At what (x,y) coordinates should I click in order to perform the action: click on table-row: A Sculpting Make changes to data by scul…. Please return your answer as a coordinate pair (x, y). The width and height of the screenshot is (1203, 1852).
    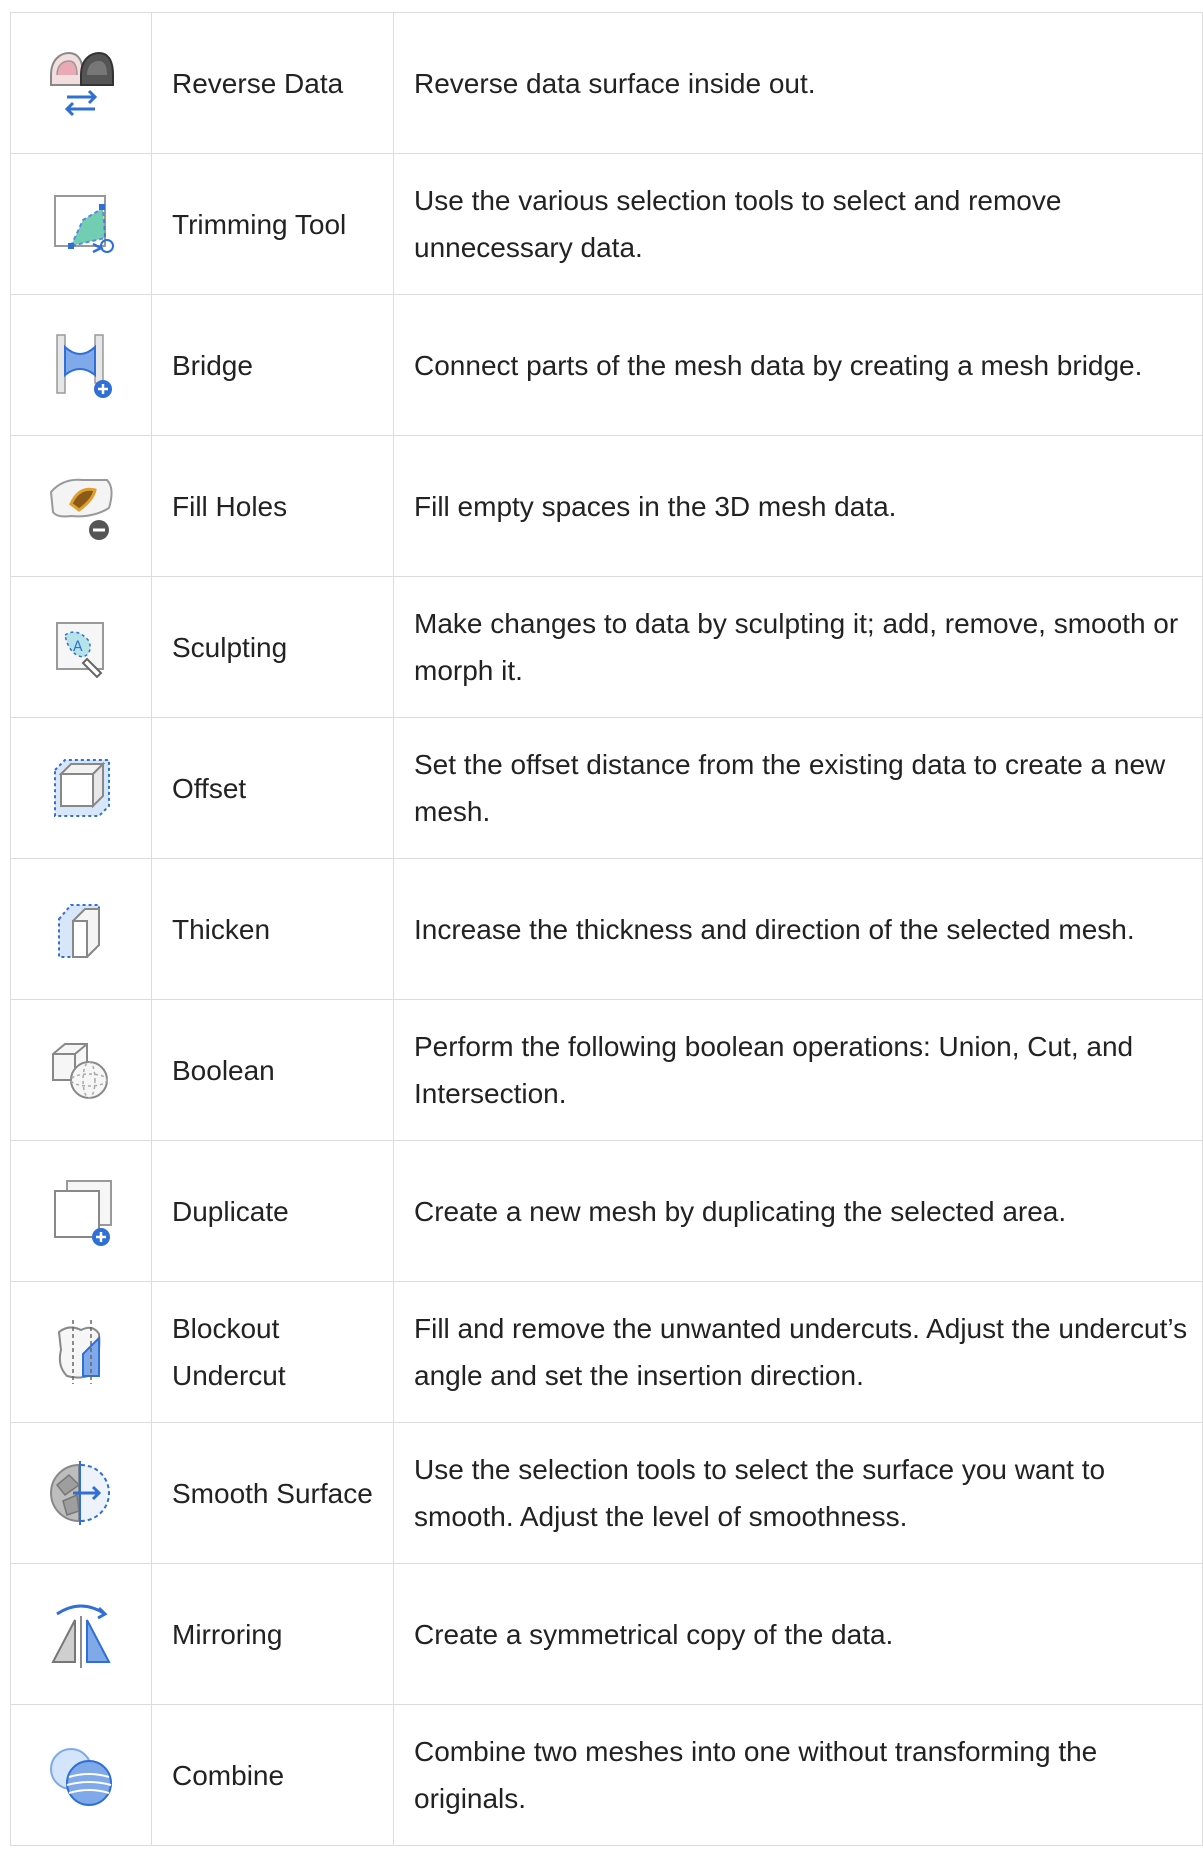
    Looking at the image, I should click on (606, 647).